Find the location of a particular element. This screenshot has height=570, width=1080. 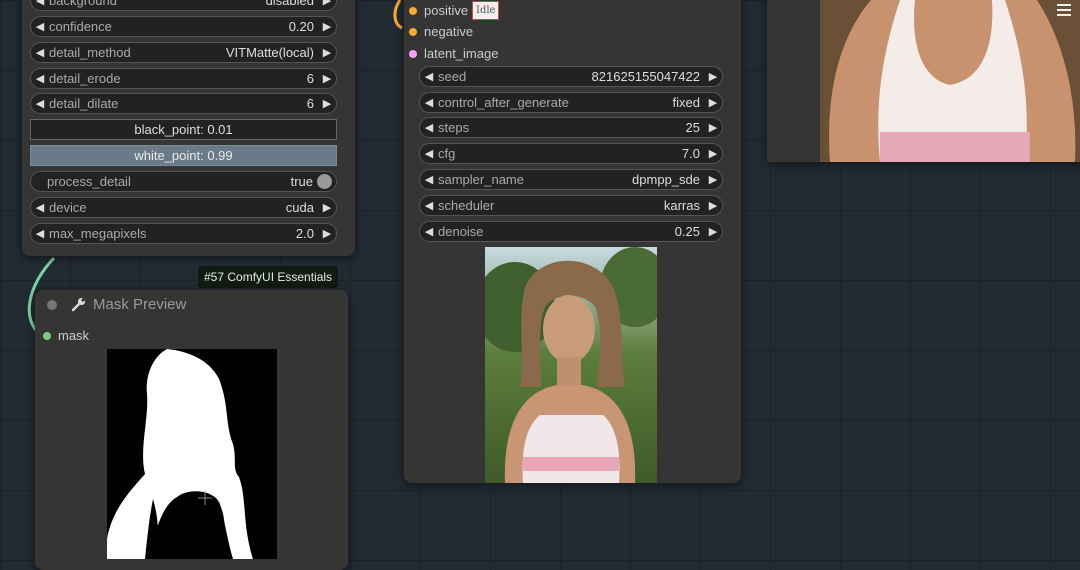

widget-confidence: ◀ confidence 0.20 ▶ is located at coordinates (183, 26).